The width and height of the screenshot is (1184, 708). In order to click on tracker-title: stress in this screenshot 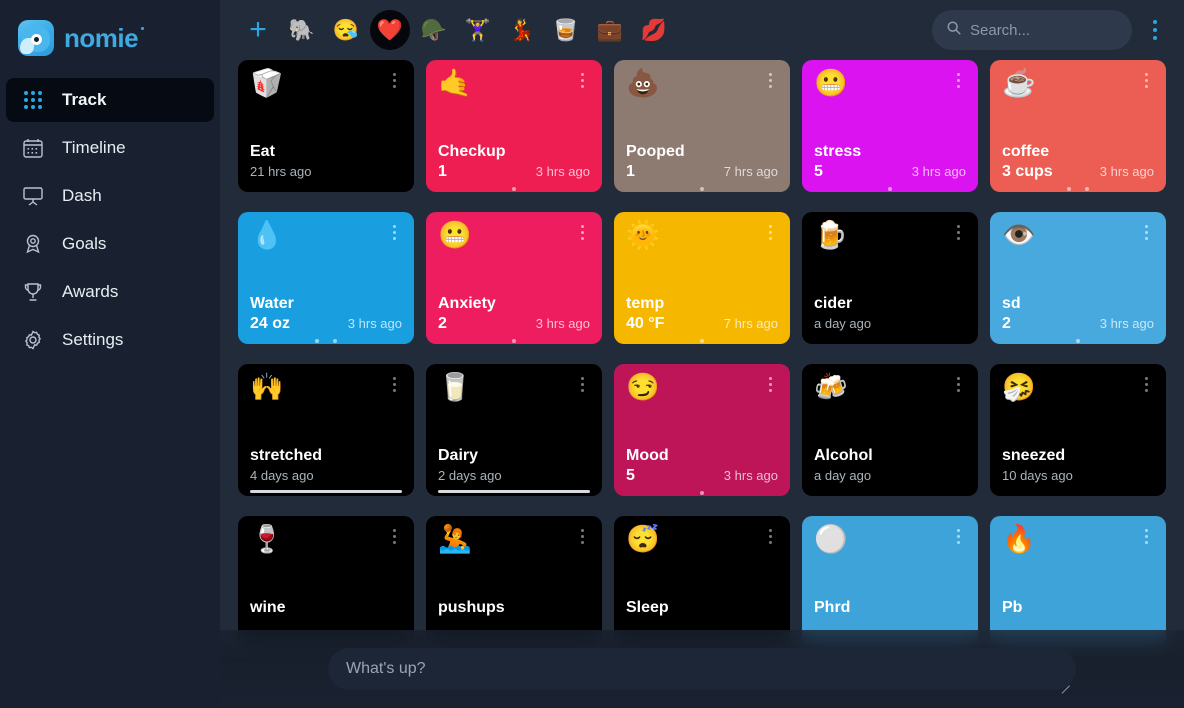, I will do `click(838, 151)`.